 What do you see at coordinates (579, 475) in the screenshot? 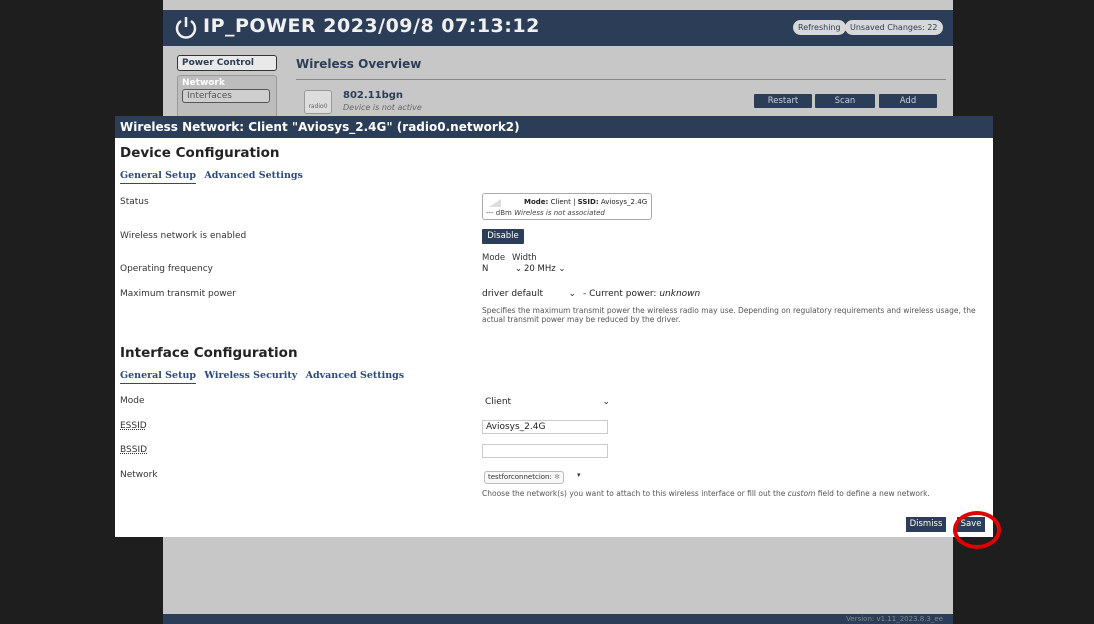
I see `chevron-down-icon: ▾` at bounding box center [579, 475].